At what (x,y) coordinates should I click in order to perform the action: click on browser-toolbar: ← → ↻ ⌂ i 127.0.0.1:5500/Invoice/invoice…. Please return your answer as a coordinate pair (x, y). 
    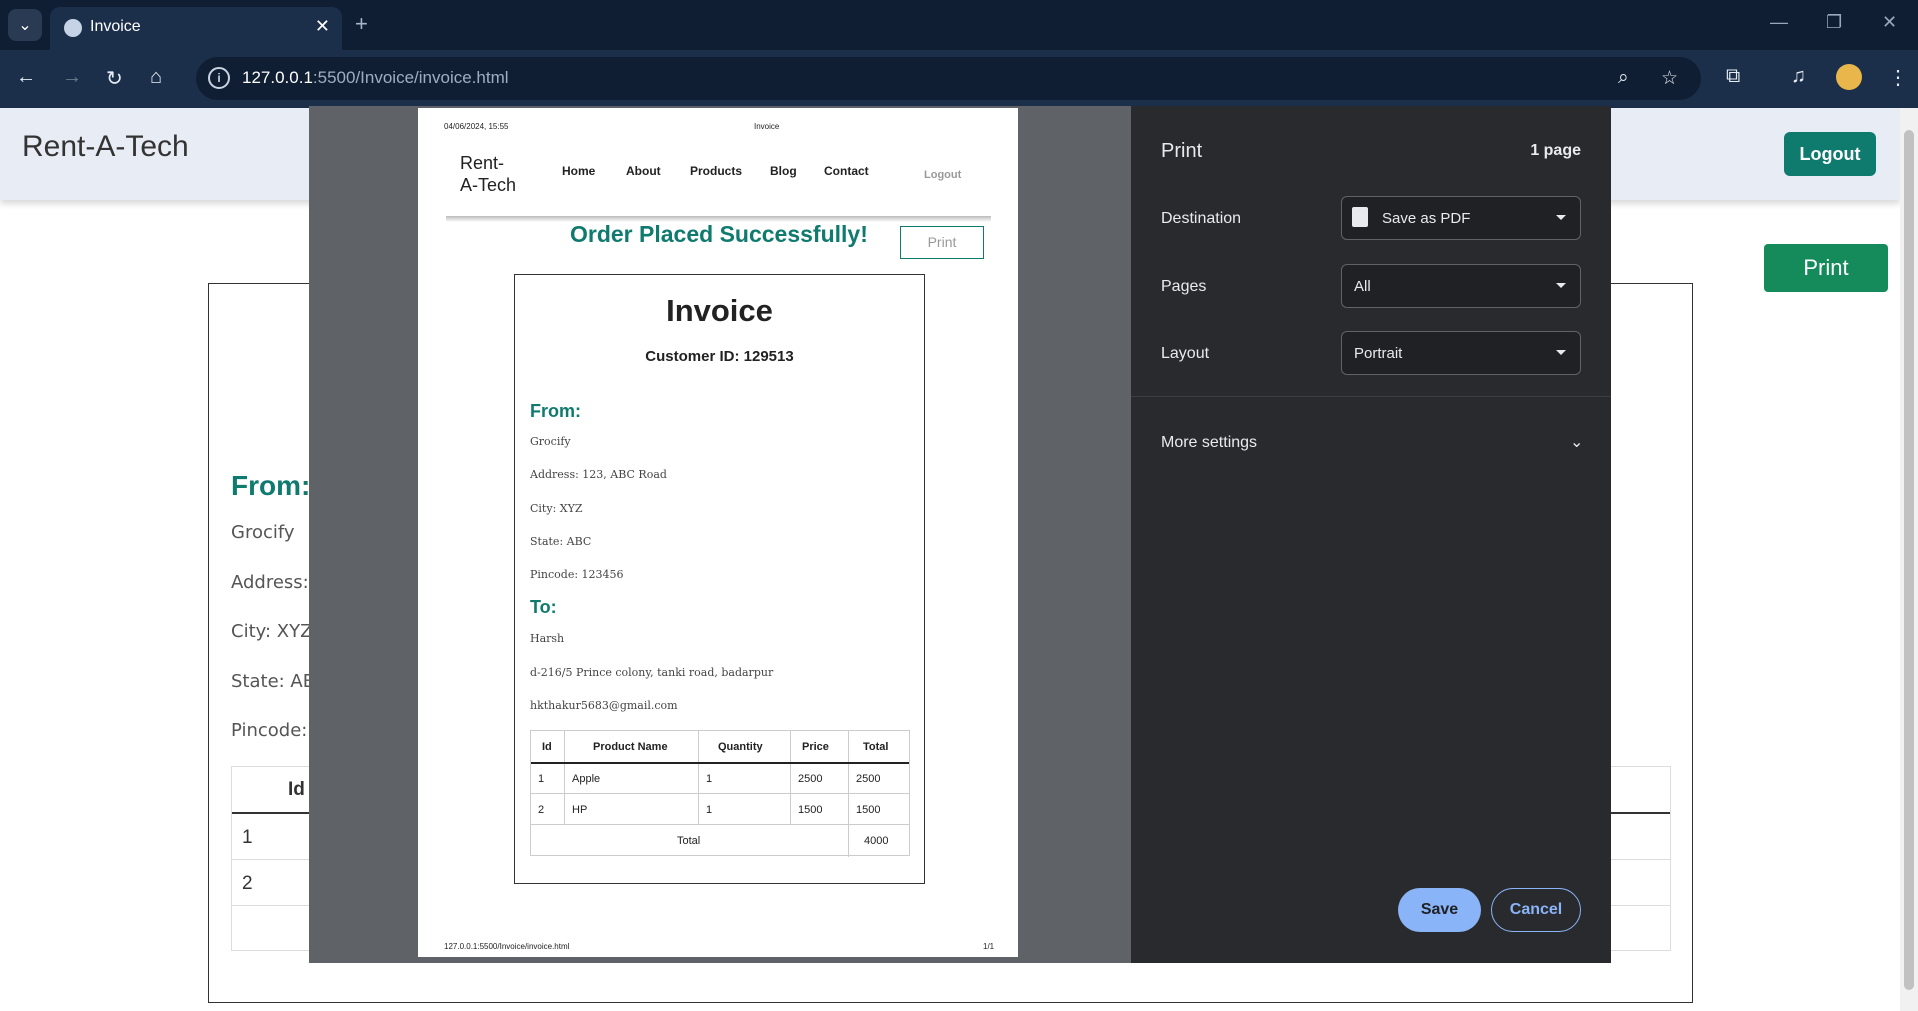
    Looking at the image, I should click on (959, 79).